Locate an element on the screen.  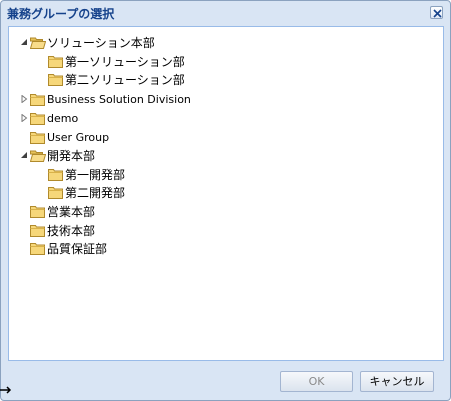
tree-node-dev-2: 第二開発部 is located at coordinates (86, 192).